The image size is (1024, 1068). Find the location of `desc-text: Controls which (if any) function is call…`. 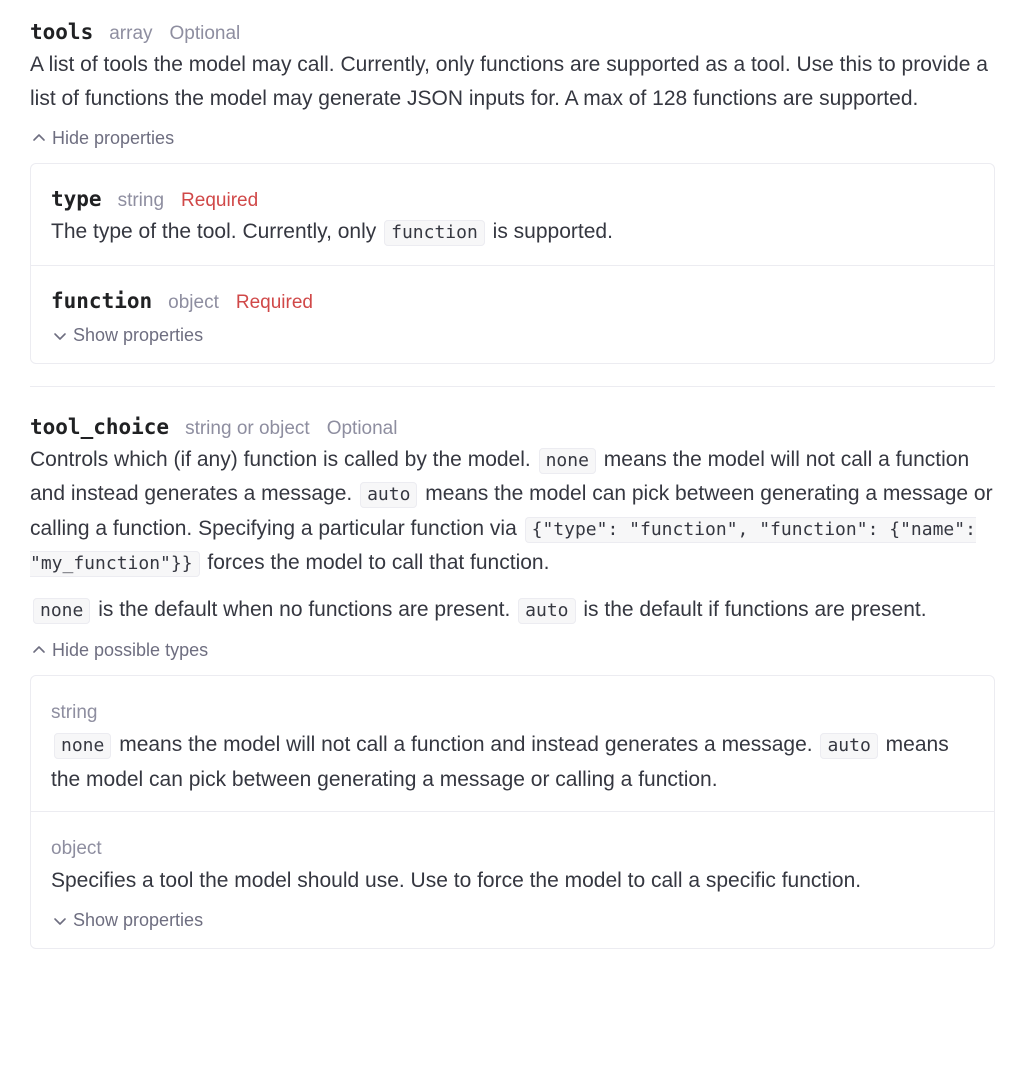

desc-text: Controls which (if any) function is call… is located at coordinates (280, 459).